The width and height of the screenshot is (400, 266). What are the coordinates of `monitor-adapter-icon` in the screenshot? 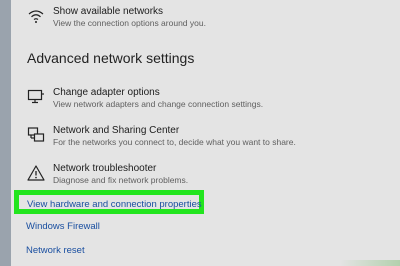 It's located at (36, 97).